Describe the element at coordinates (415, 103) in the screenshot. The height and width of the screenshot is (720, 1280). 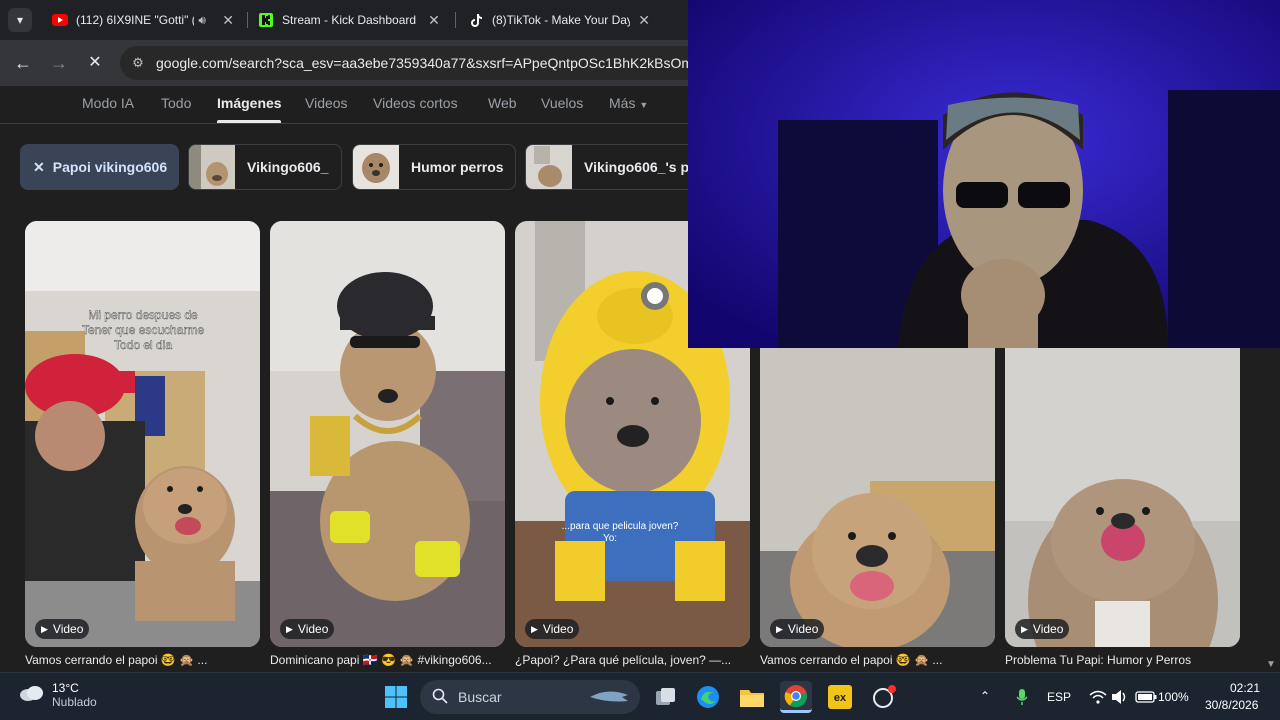
I see `nav-videos-cortos: Videos cortos` at that location.